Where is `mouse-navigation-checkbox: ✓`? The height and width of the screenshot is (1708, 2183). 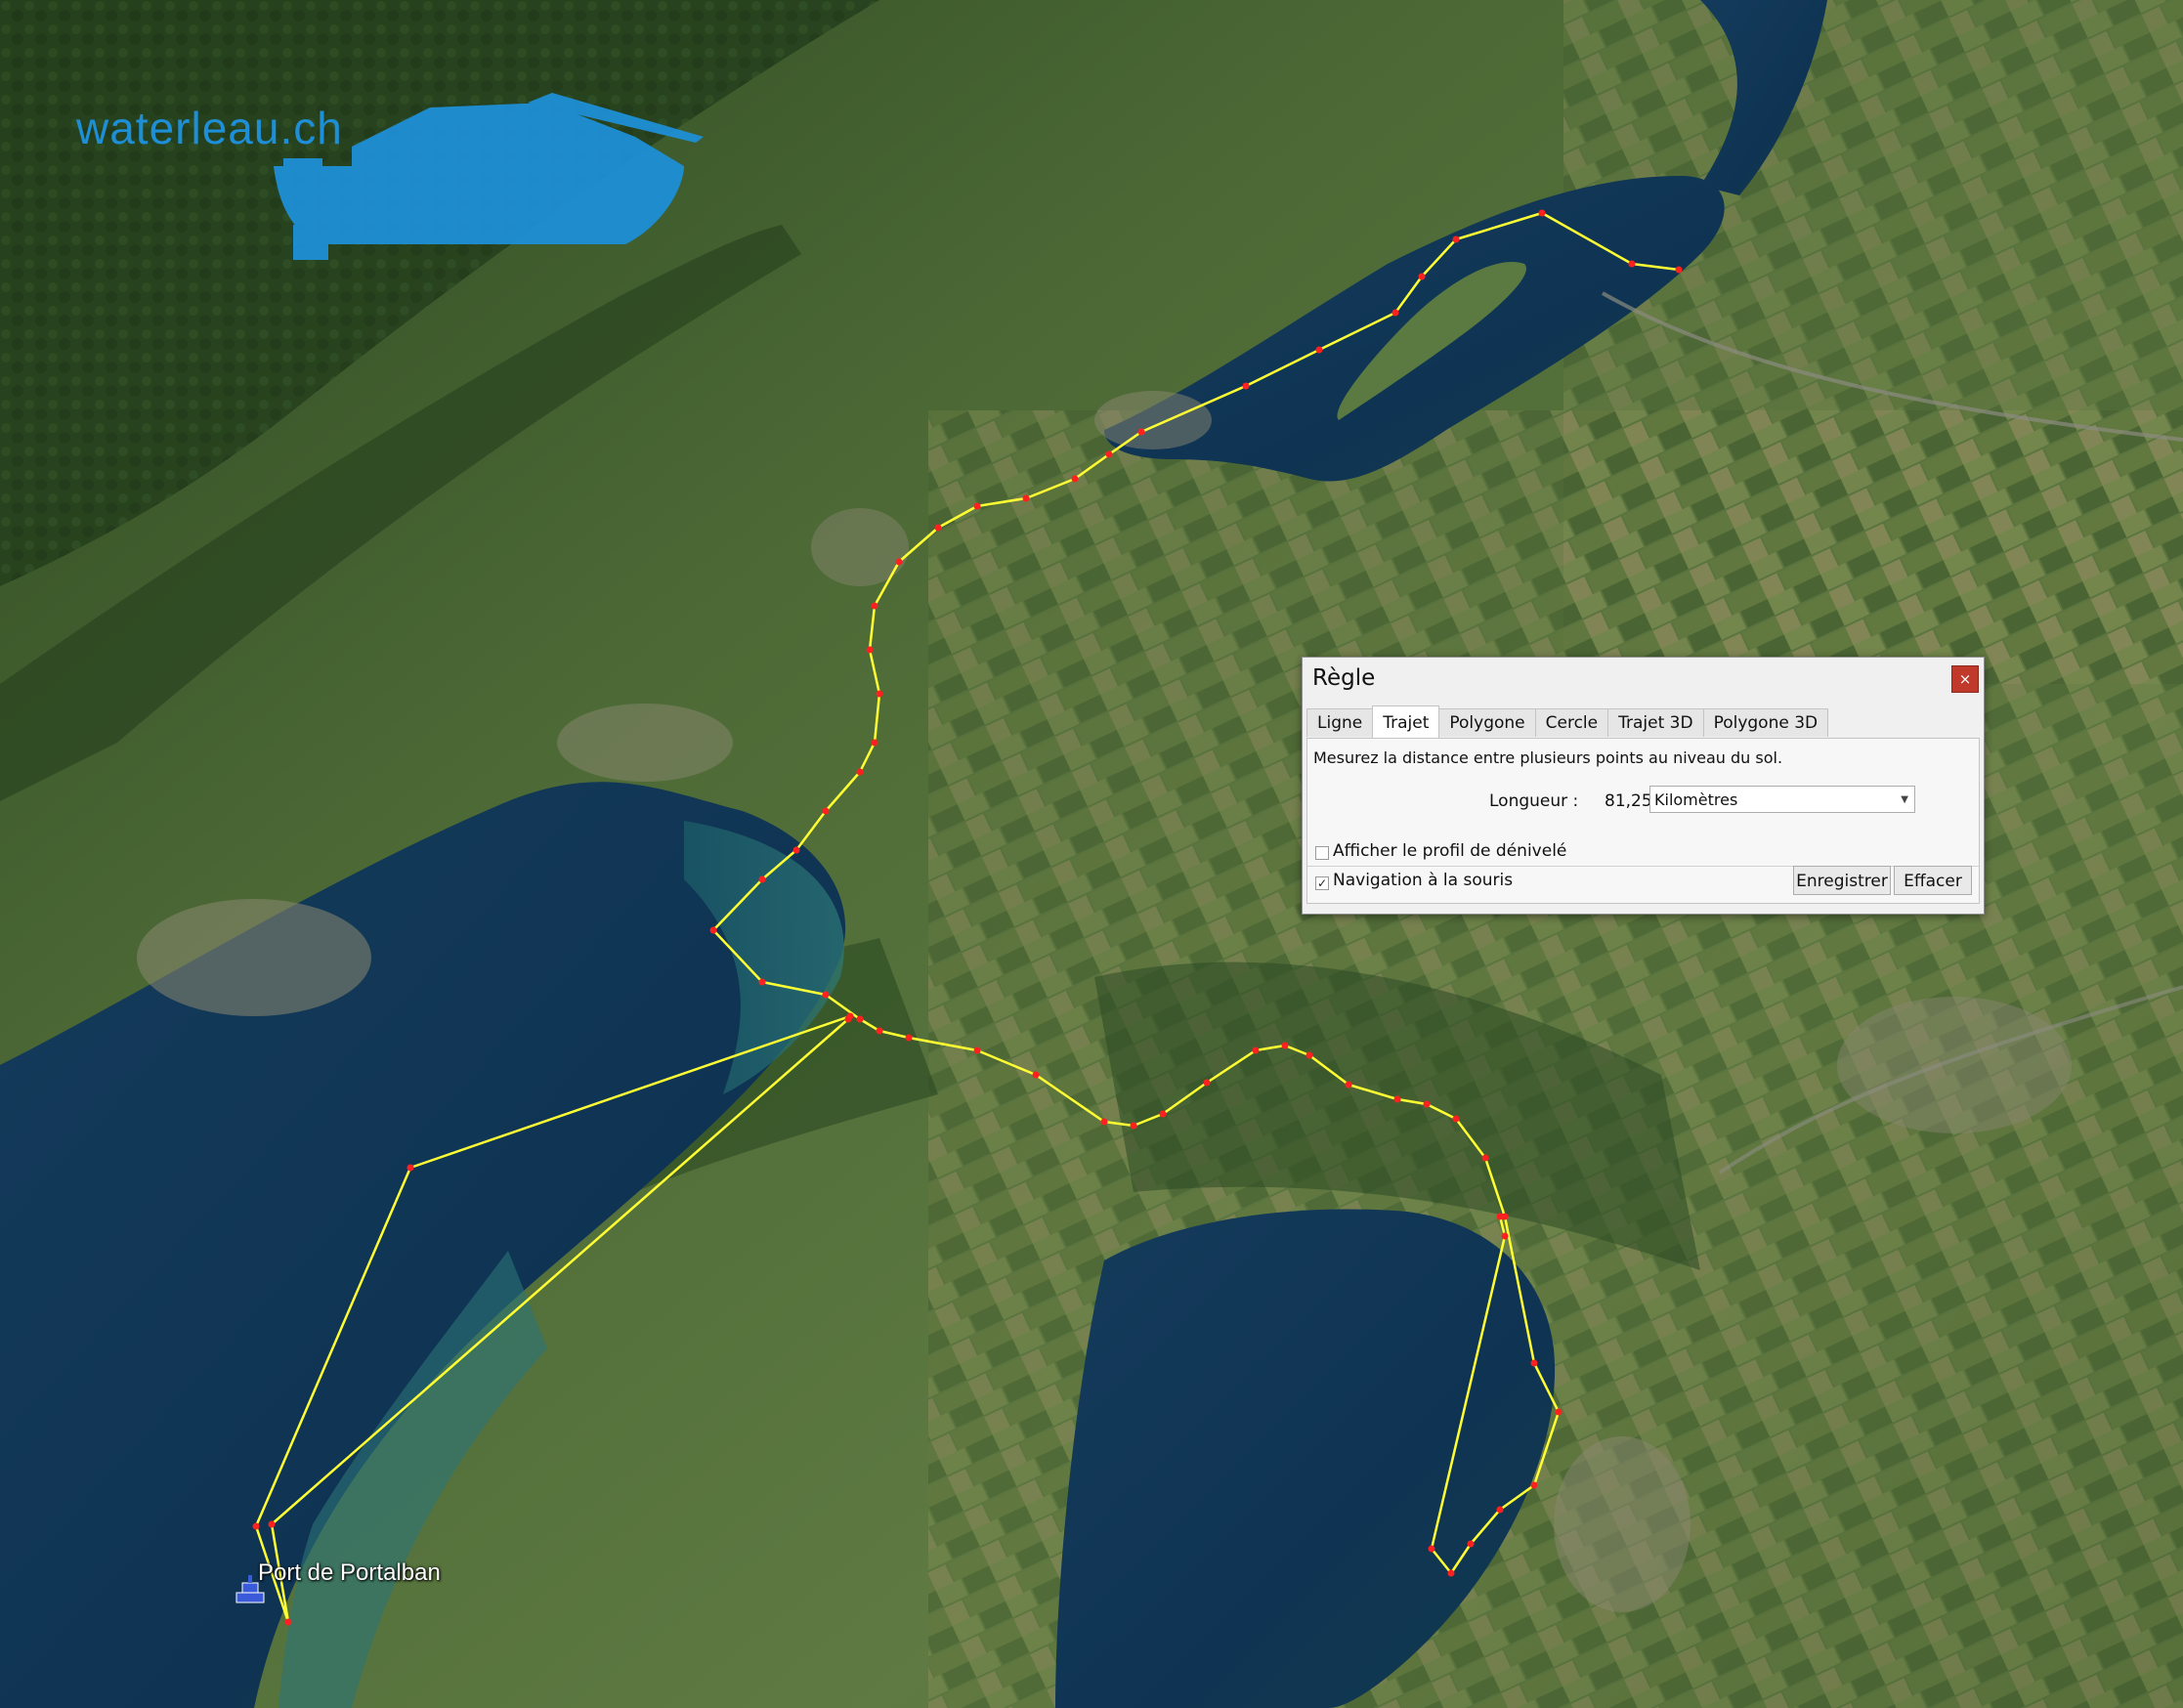 mouse-navigation-checkbox: ✓ is located at coordinates (1322, 883).